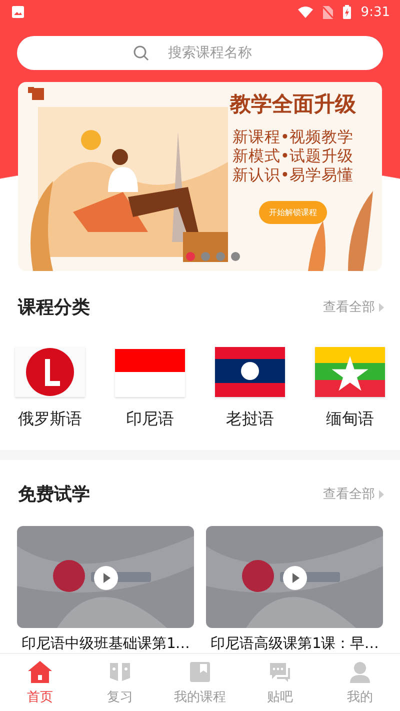 The height and width of the screenshot is (711, 400). What do you see at coordinates (375, 12) in the screenshot?
I see `status-time: 9:31` at bounding box center [375, 12].